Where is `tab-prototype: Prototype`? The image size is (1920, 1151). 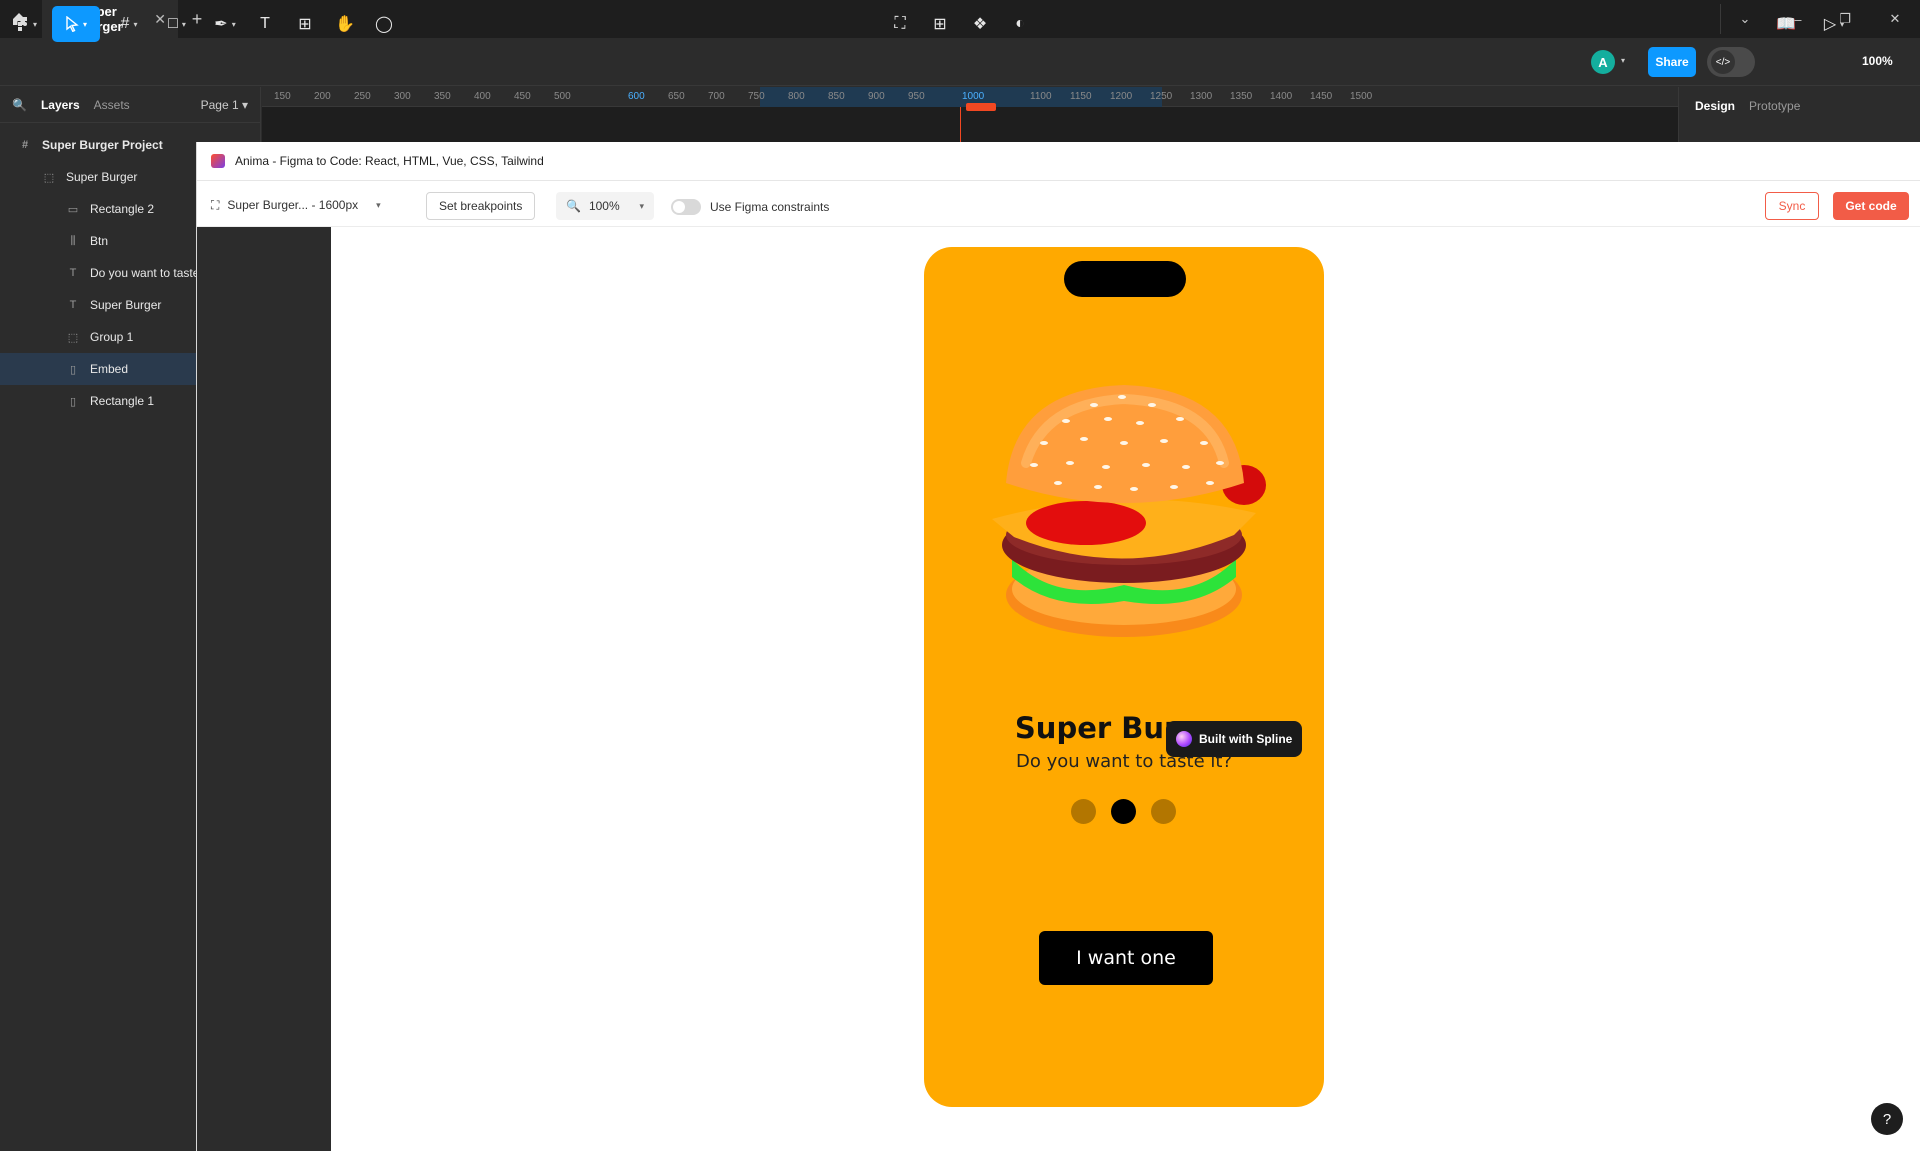 tab-prototype: Prototype is located at coordinates (1774, 106).